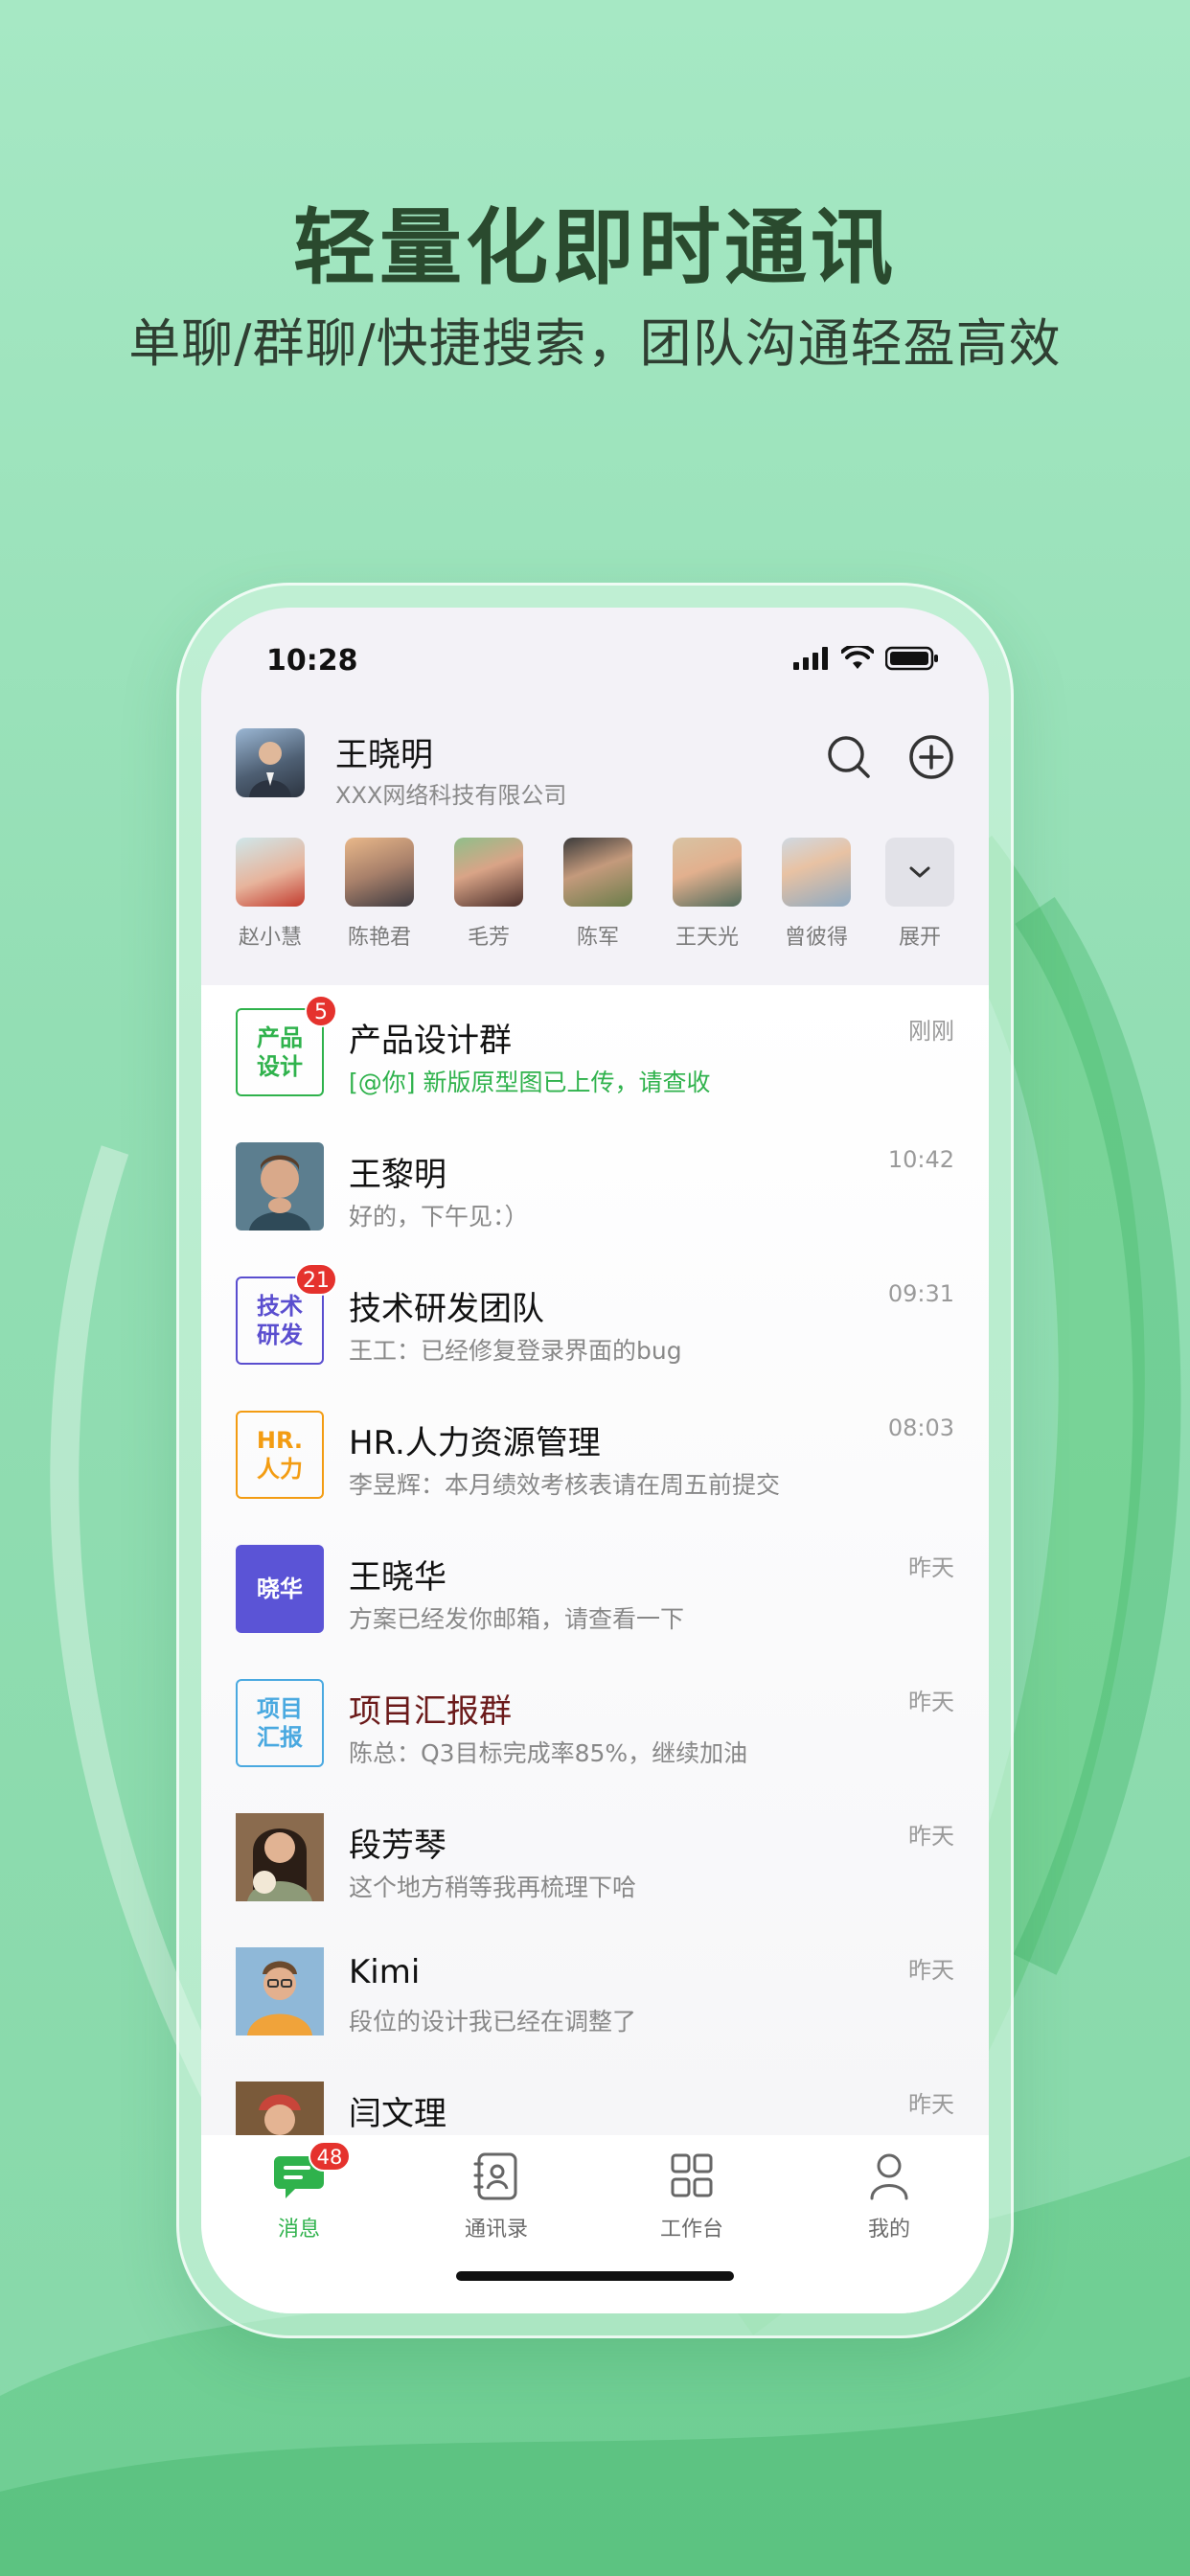 The height and width of the screenshot is (2576, 1190). Describe the element at coordinates (810, 658) in the screenshot. I see `signal-icon` at that location.